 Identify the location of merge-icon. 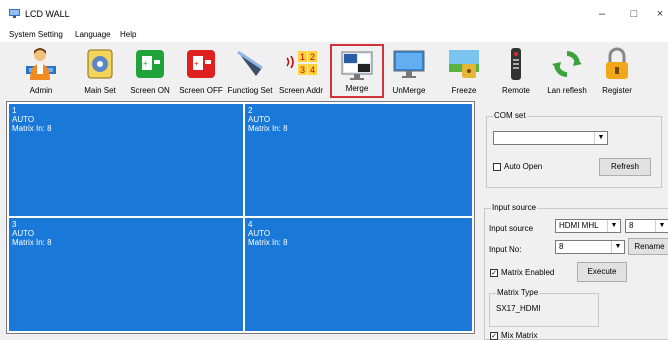
(357, 65).